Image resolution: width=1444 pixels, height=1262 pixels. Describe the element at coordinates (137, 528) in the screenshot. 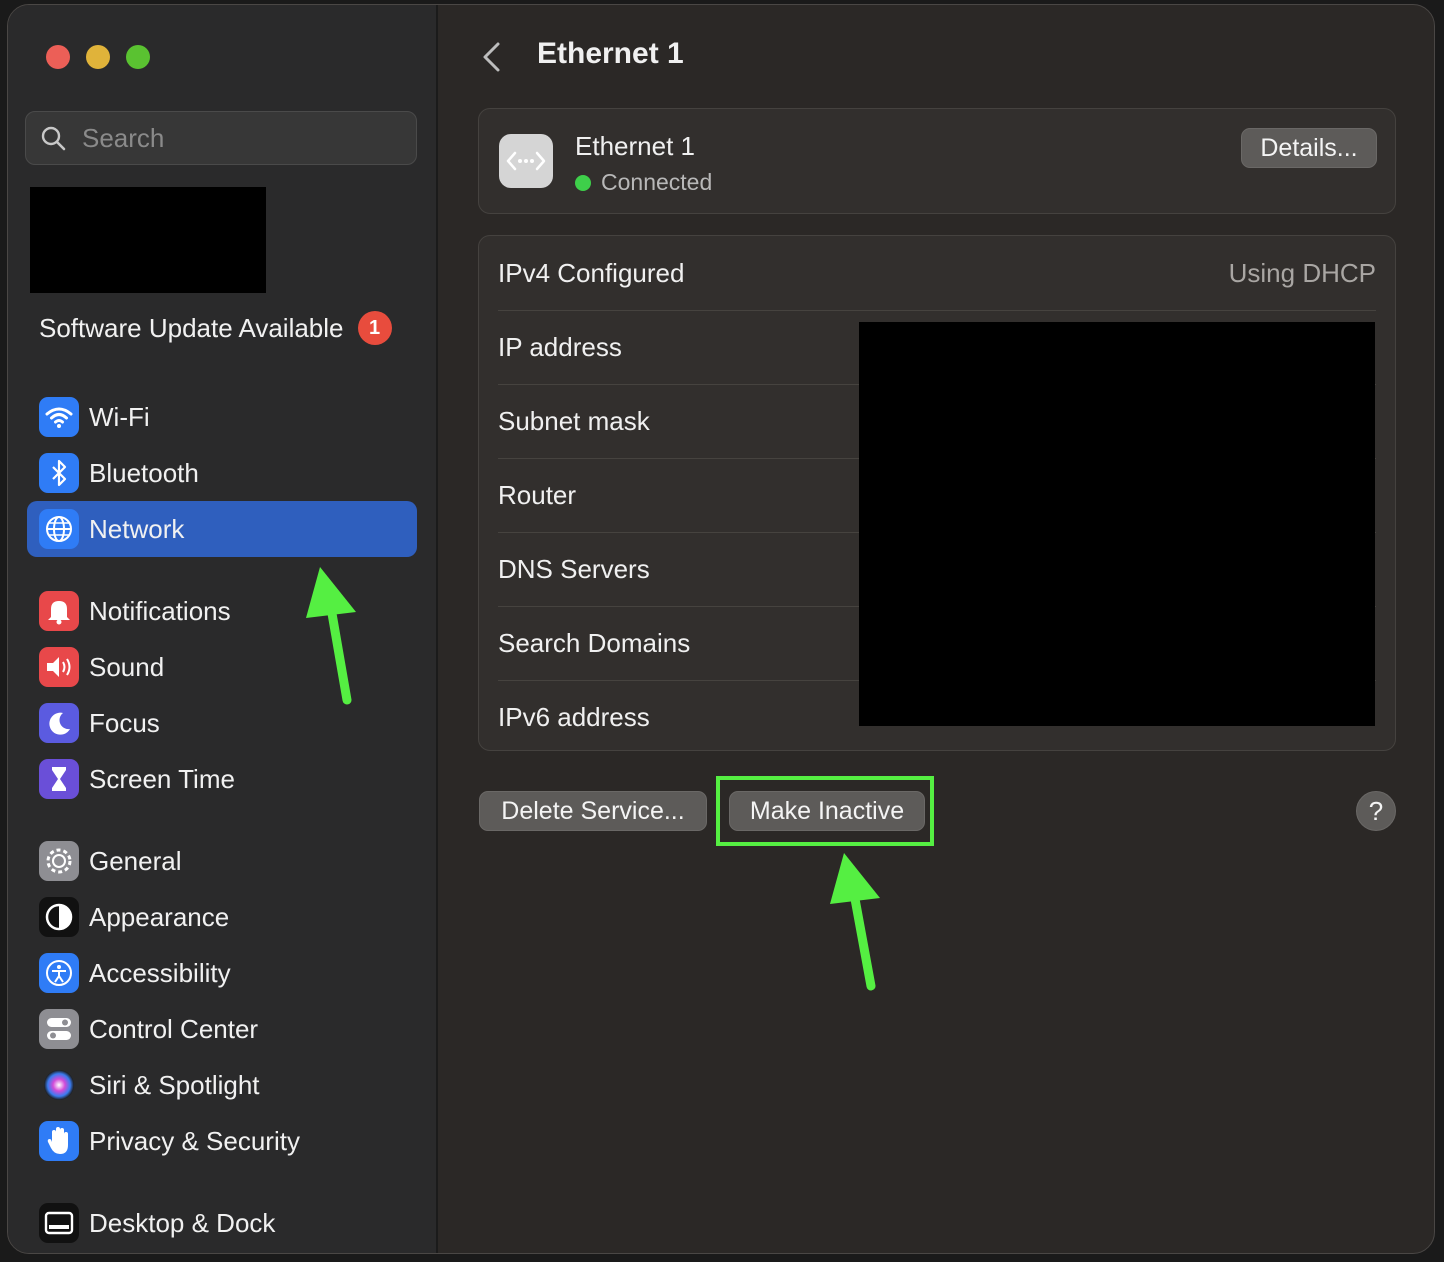

I see `sidebar-item-label: Network` at that location.